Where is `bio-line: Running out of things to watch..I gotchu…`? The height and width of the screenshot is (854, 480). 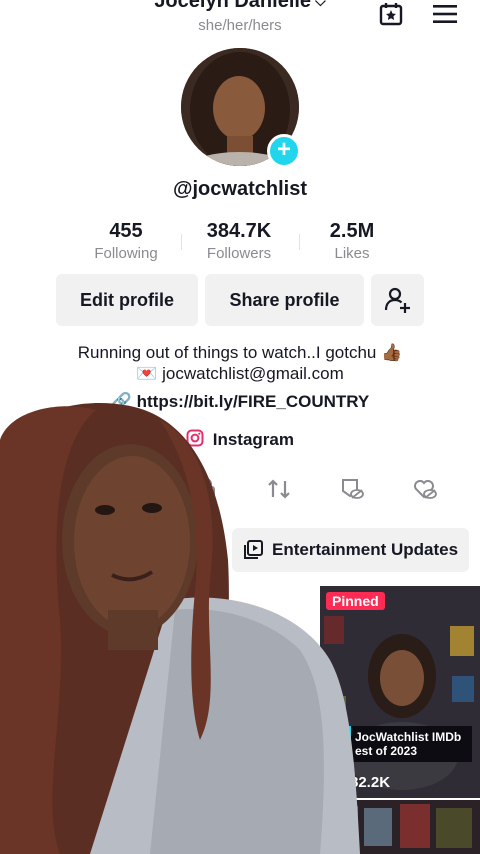 bio-line: Running out of things to watch..I gotchu… is located at coordinates (240, 352).